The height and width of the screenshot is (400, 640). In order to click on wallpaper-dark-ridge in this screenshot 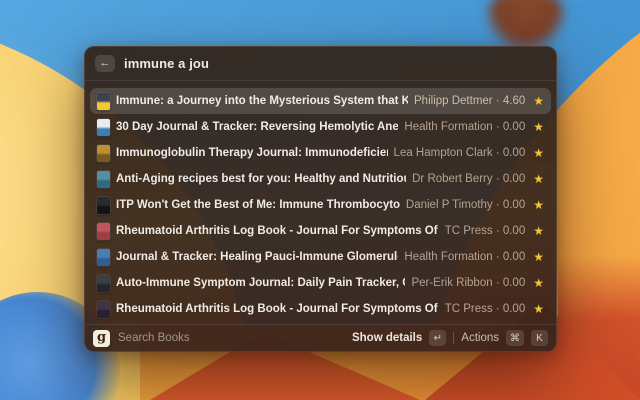, I will do `click(526, 25)`.